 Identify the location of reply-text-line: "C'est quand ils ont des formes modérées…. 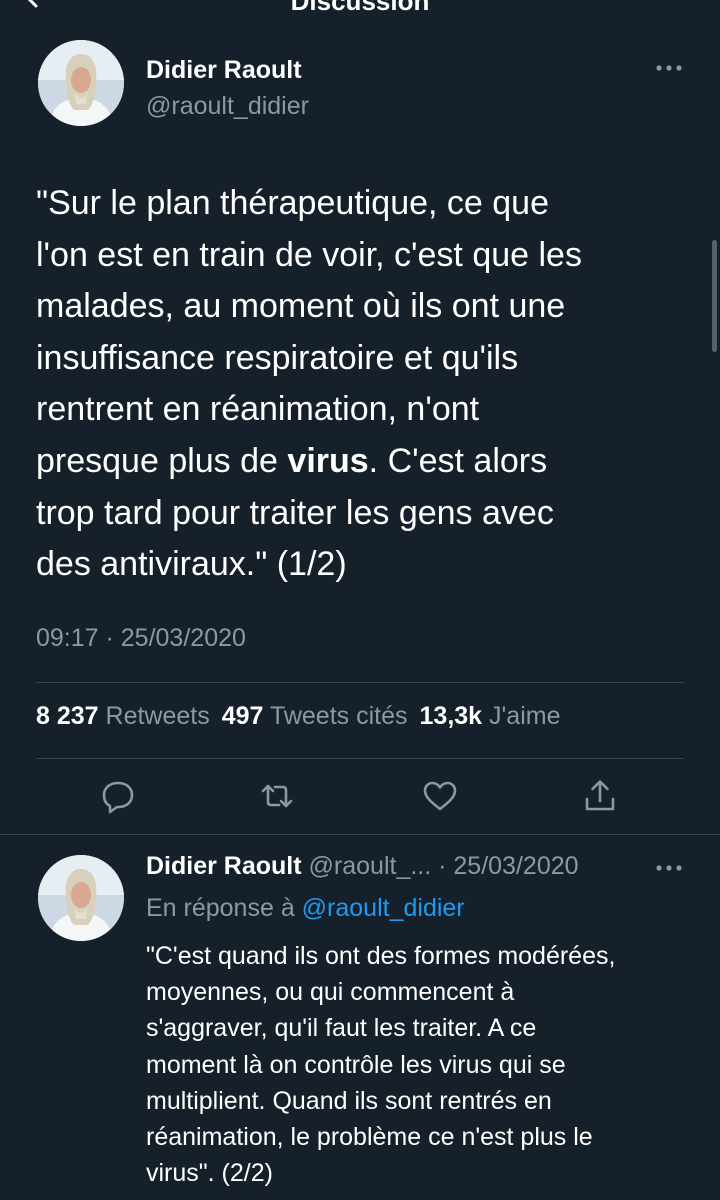
(381, 956).